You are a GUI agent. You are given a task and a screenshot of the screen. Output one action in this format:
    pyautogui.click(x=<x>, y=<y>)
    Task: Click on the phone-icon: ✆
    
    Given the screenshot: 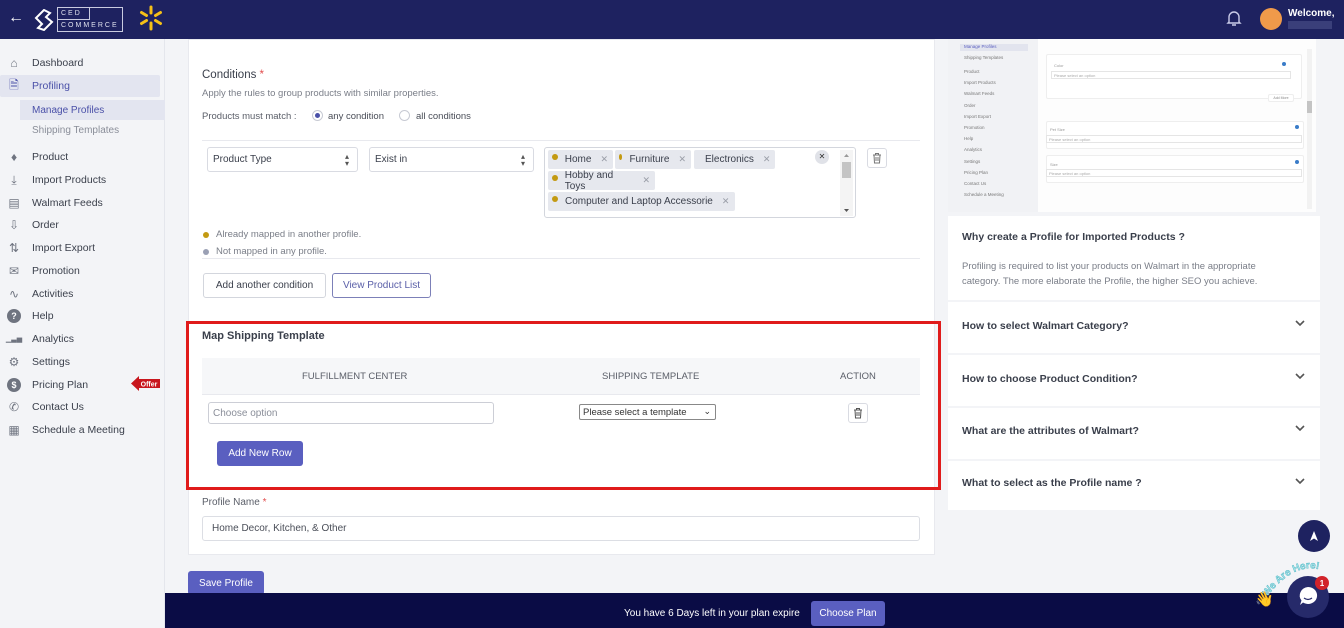 What is the action you would take?
    pyautogui.click(x=14, y=407)
    